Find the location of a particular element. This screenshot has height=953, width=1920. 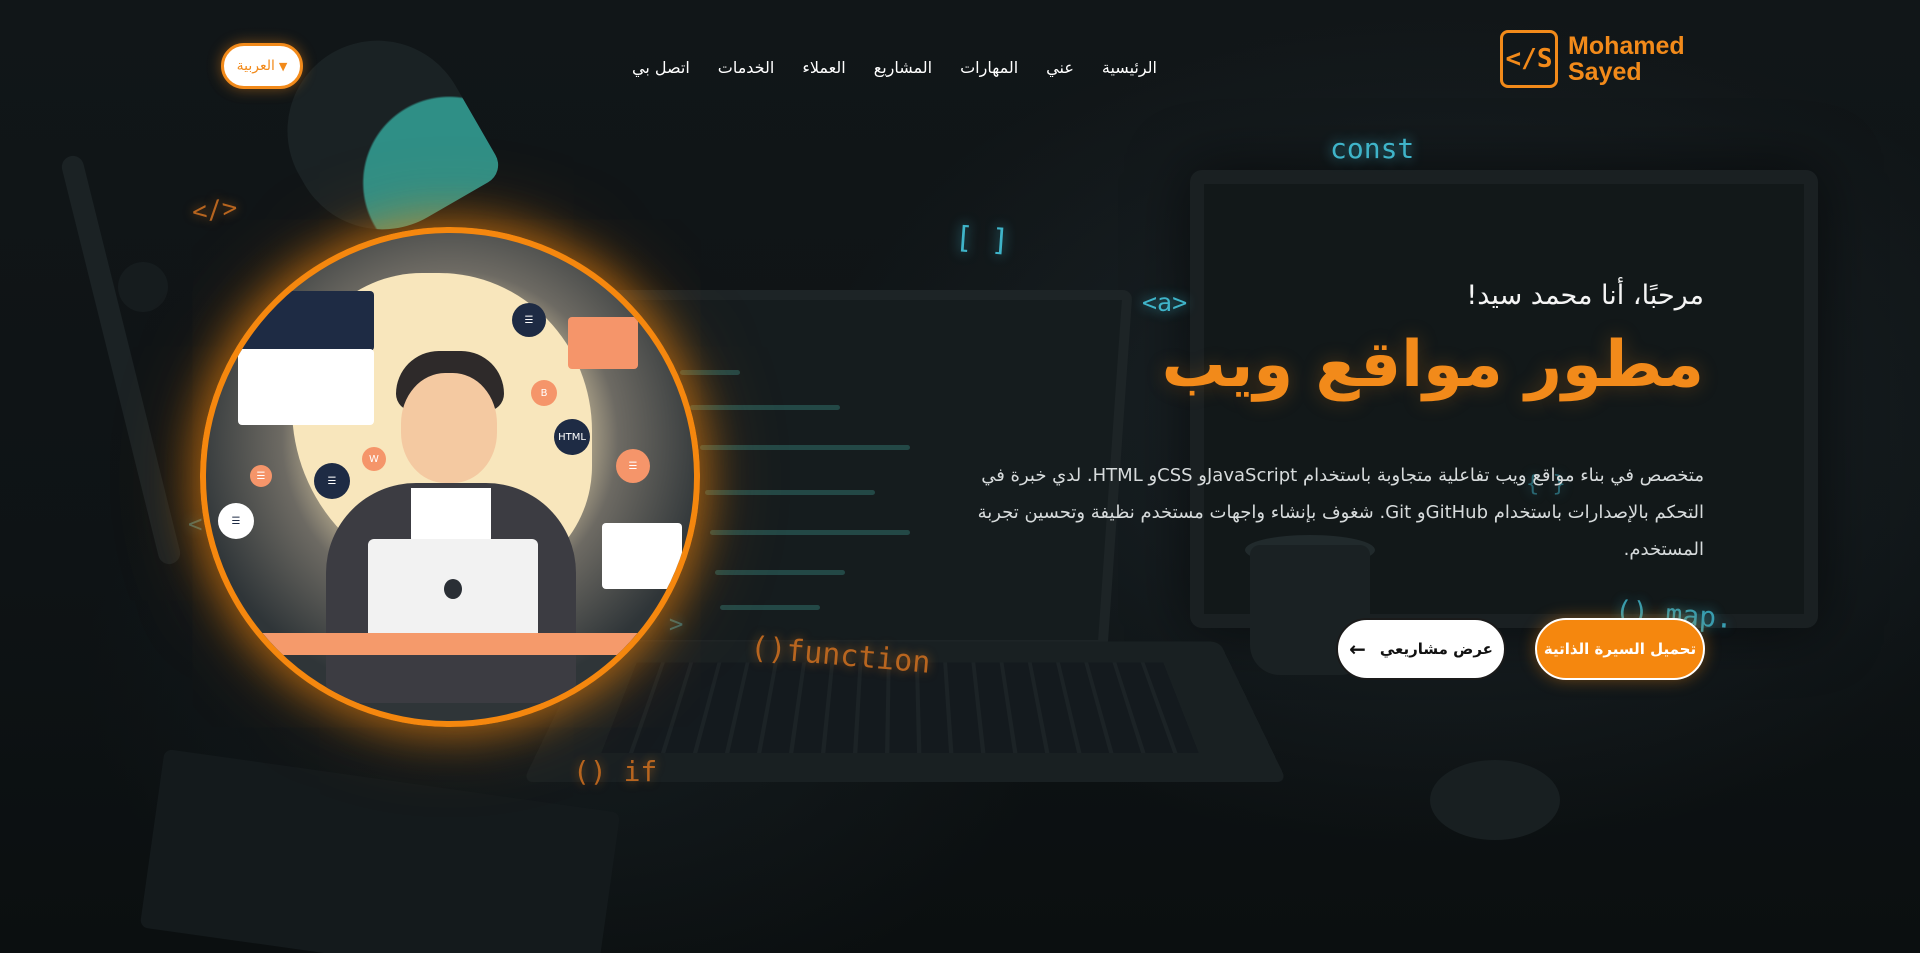

logo-name-line1: Mohamed is located at coordinates (1626, 46).